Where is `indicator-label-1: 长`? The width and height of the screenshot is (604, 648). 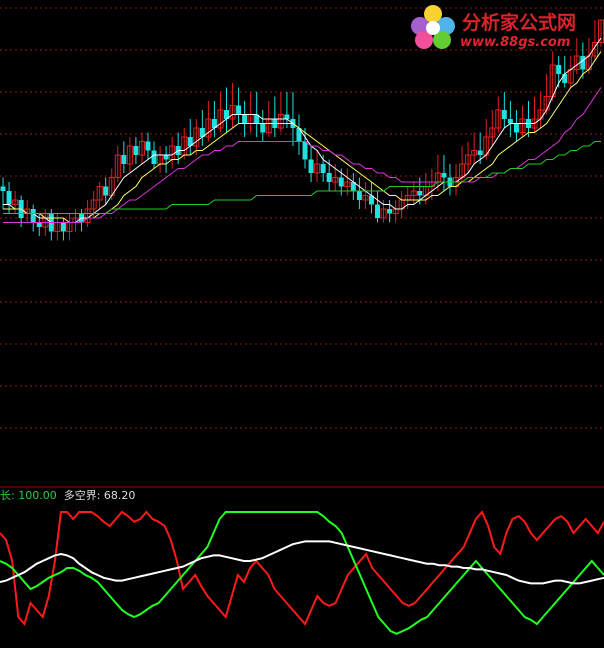
indicator-label-1: 长 is located at coordinates (5, 495).